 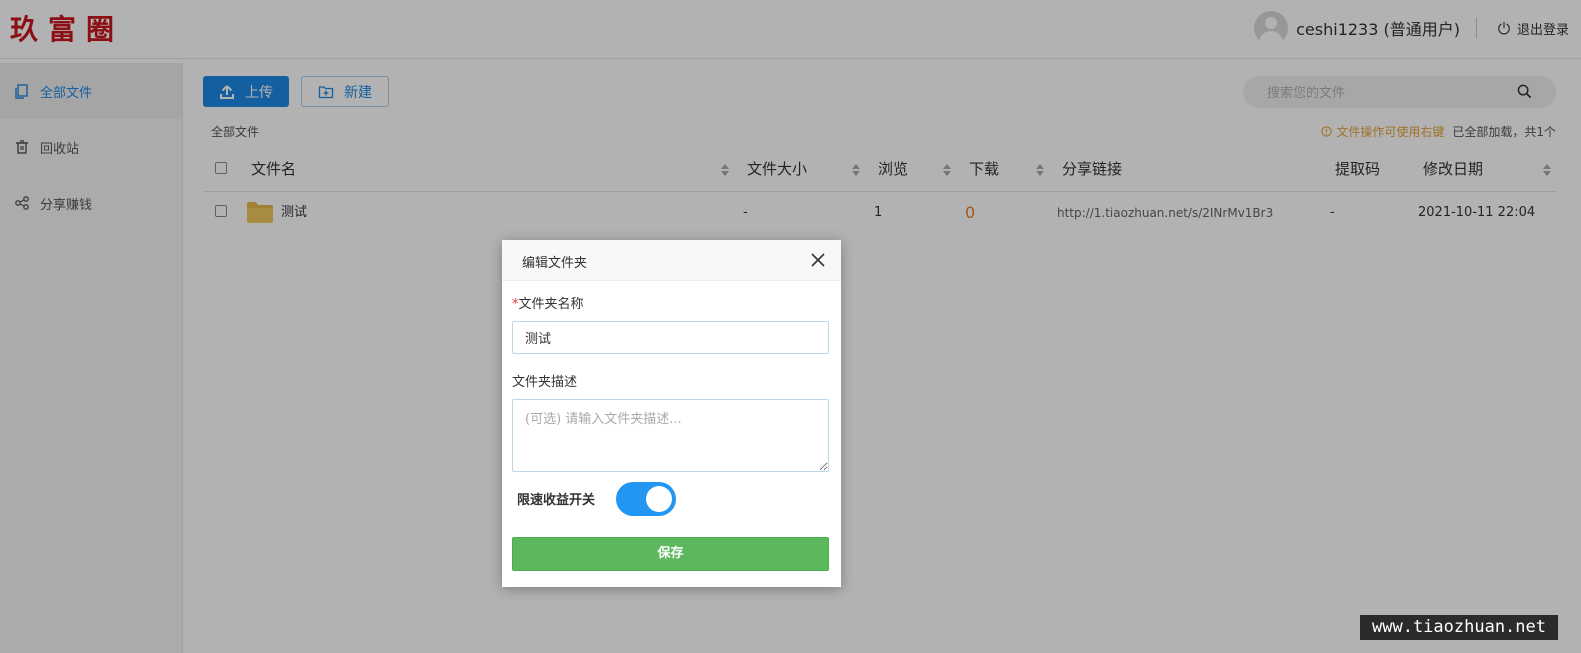 What do you see at coordinates (671, 260) in the screenshot?
I see `dialog-header: 编辑文件夹` at bounding box center [671, 260].